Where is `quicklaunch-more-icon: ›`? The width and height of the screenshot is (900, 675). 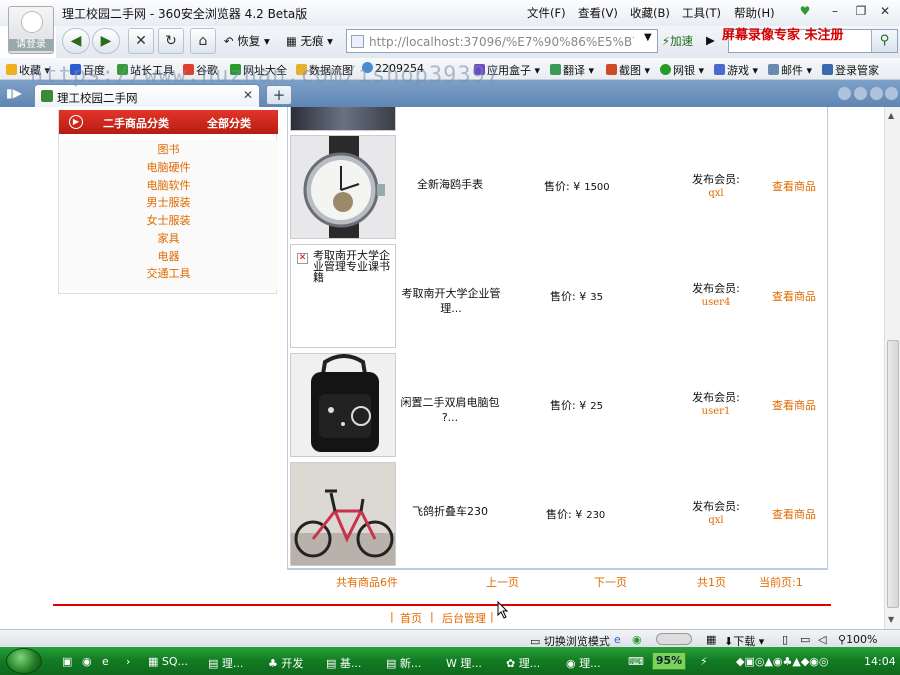
quicklaunch-more-icon: › is located at coordinates (128, 661).